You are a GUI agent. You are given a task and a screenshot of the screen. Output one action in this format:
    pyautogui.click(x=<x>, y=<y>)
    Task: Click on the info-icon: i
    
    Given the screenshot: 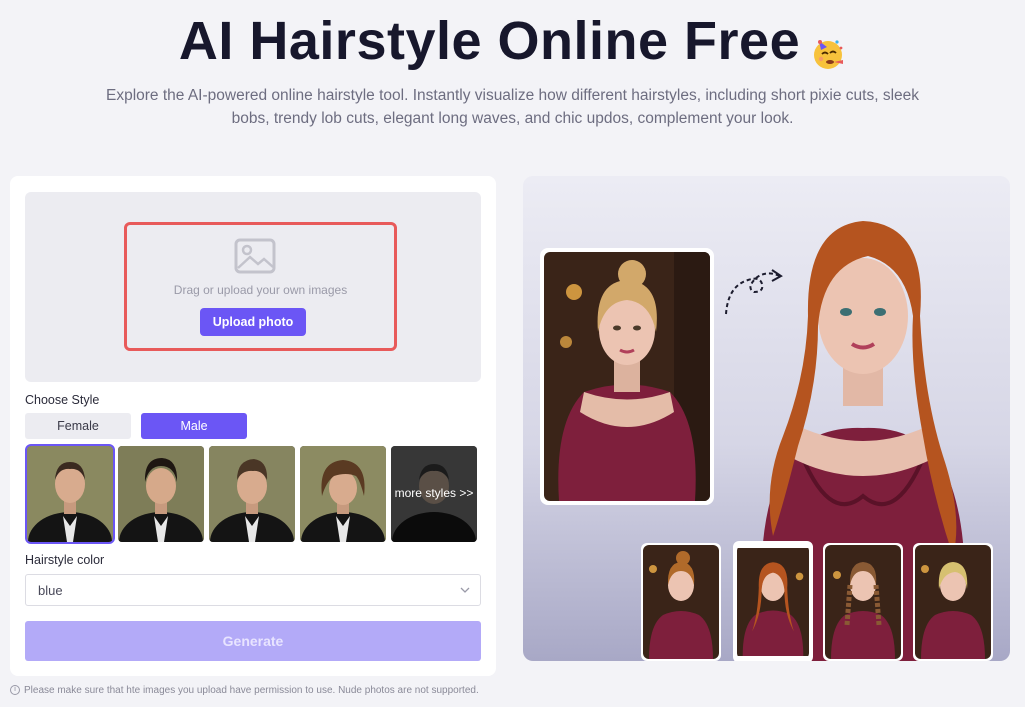 What is the action you would take?
    pyautogui.click(x=15, y=690)
    